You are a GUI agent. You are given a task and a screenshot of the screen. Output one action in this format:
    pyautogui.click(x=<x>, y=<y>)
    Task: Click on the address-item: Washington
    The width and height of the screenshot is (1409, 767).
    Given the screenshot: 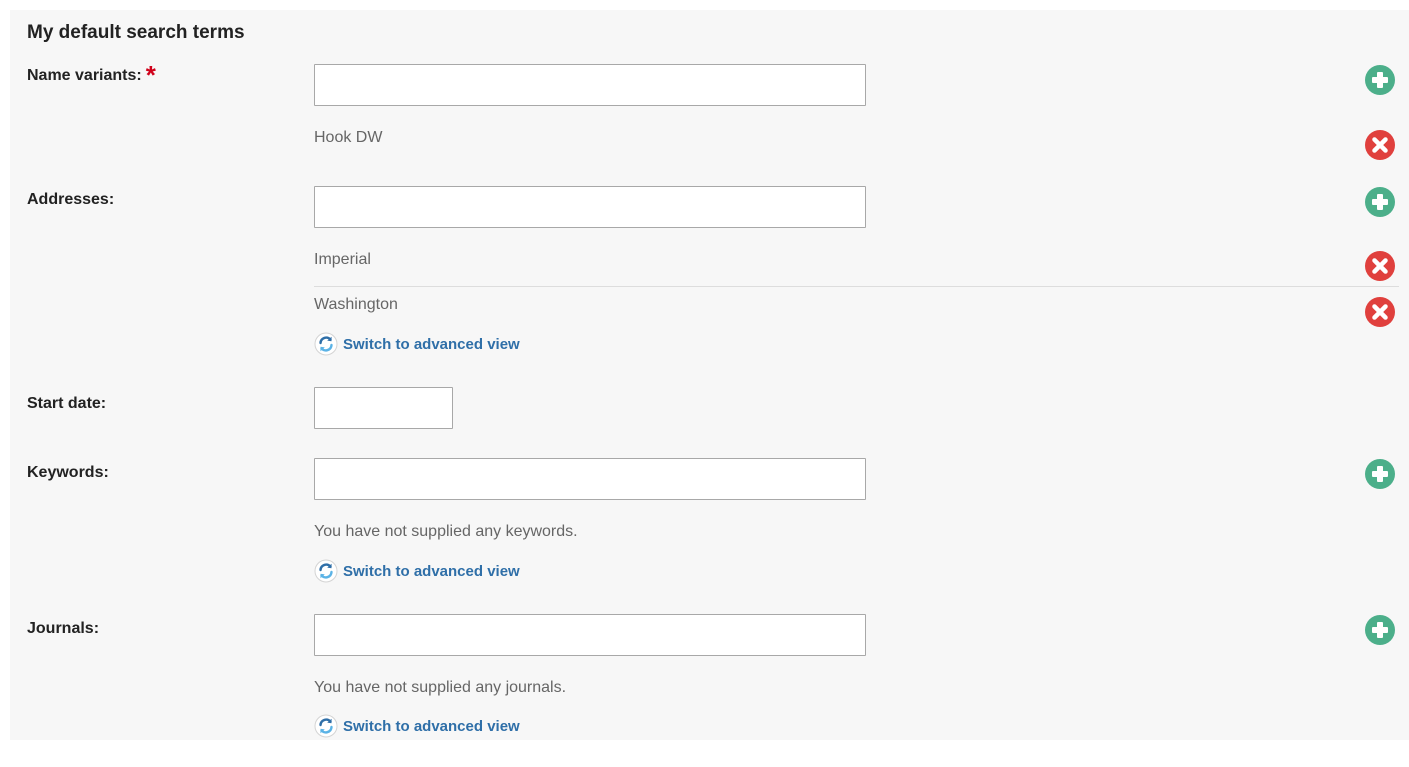 What is the action you would take?
    pyautogui.click(x=356, y=304)
    